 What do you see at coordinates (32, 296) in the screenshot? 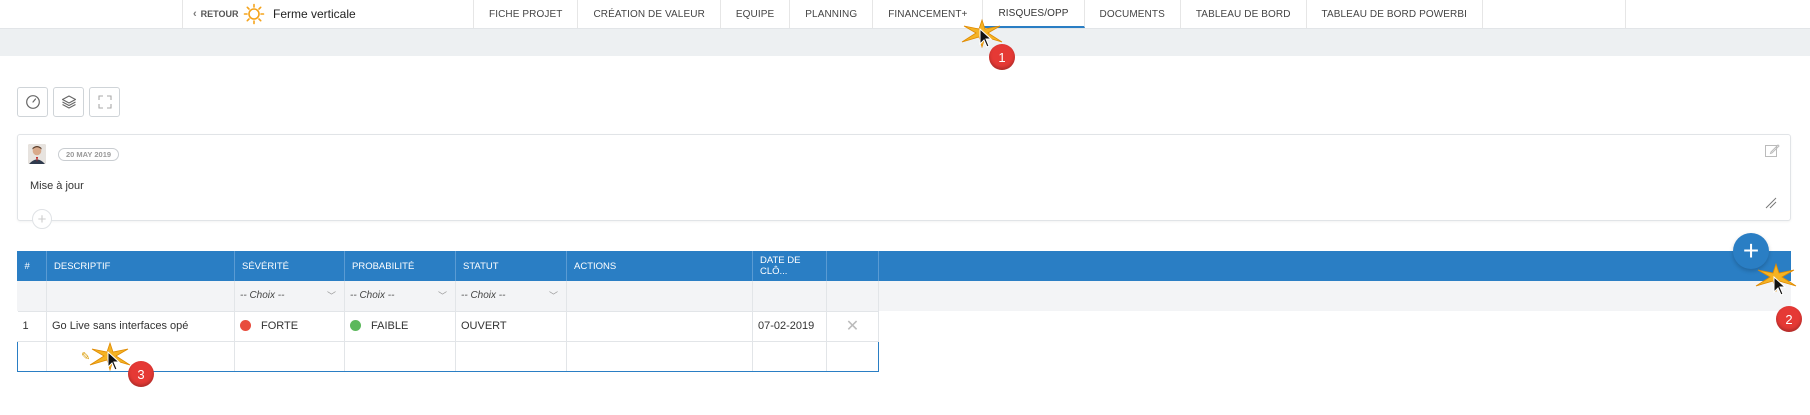
I see `filter-cell-number` at bounding box center [32, 296].